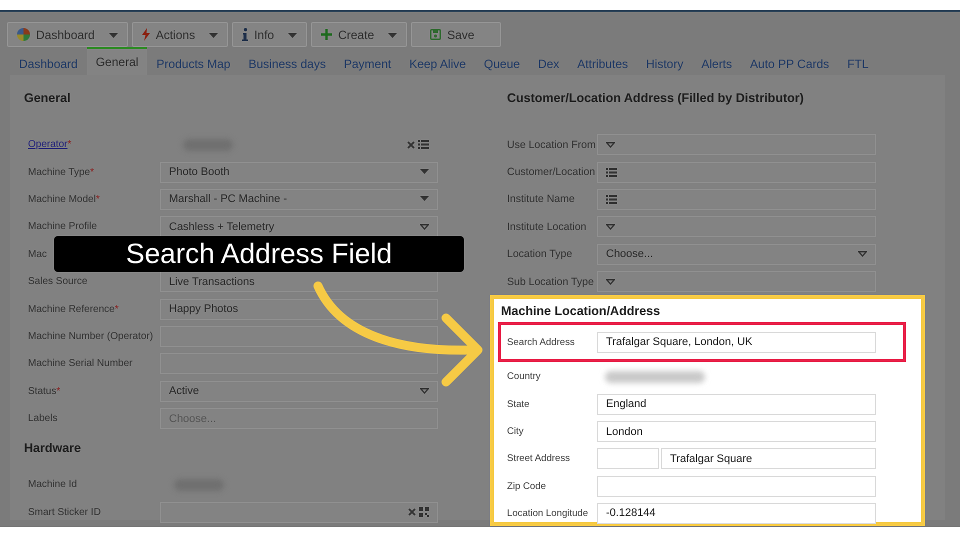  Describe the element at coordinates (90, 336) in the screenshot. I see `field-label: Machine Number (Operator)` at that location.